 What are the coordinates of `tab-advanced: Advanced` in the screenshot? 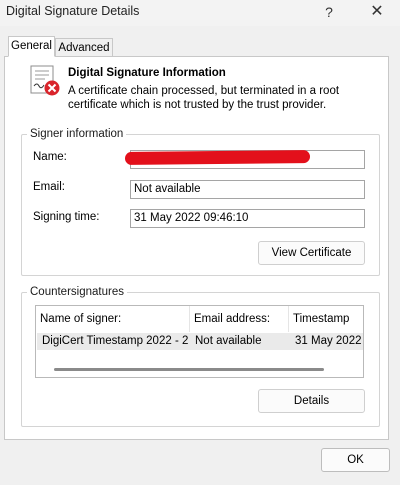 It's located at (84, 48).